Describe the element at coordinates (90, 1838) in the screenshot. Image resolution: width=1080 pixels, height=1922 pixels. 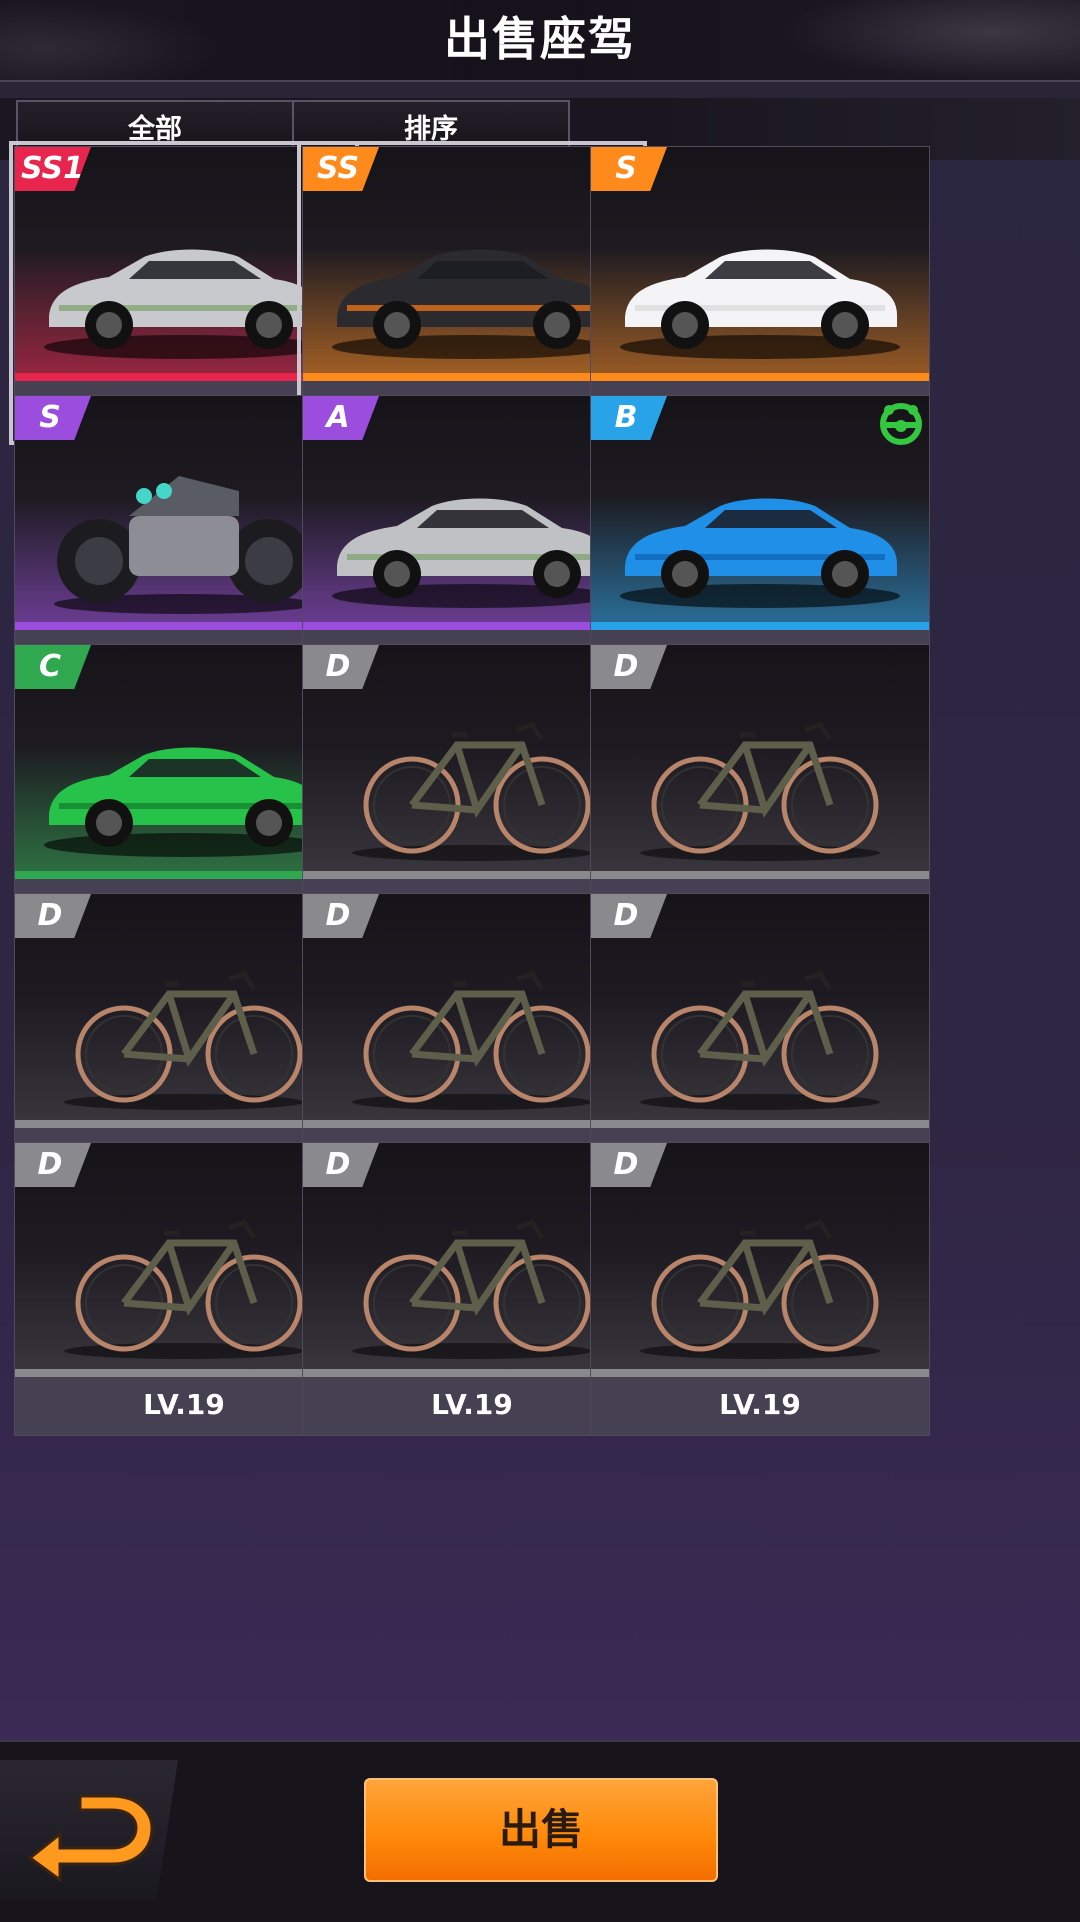
I see `back-arrow-icon` at that location.